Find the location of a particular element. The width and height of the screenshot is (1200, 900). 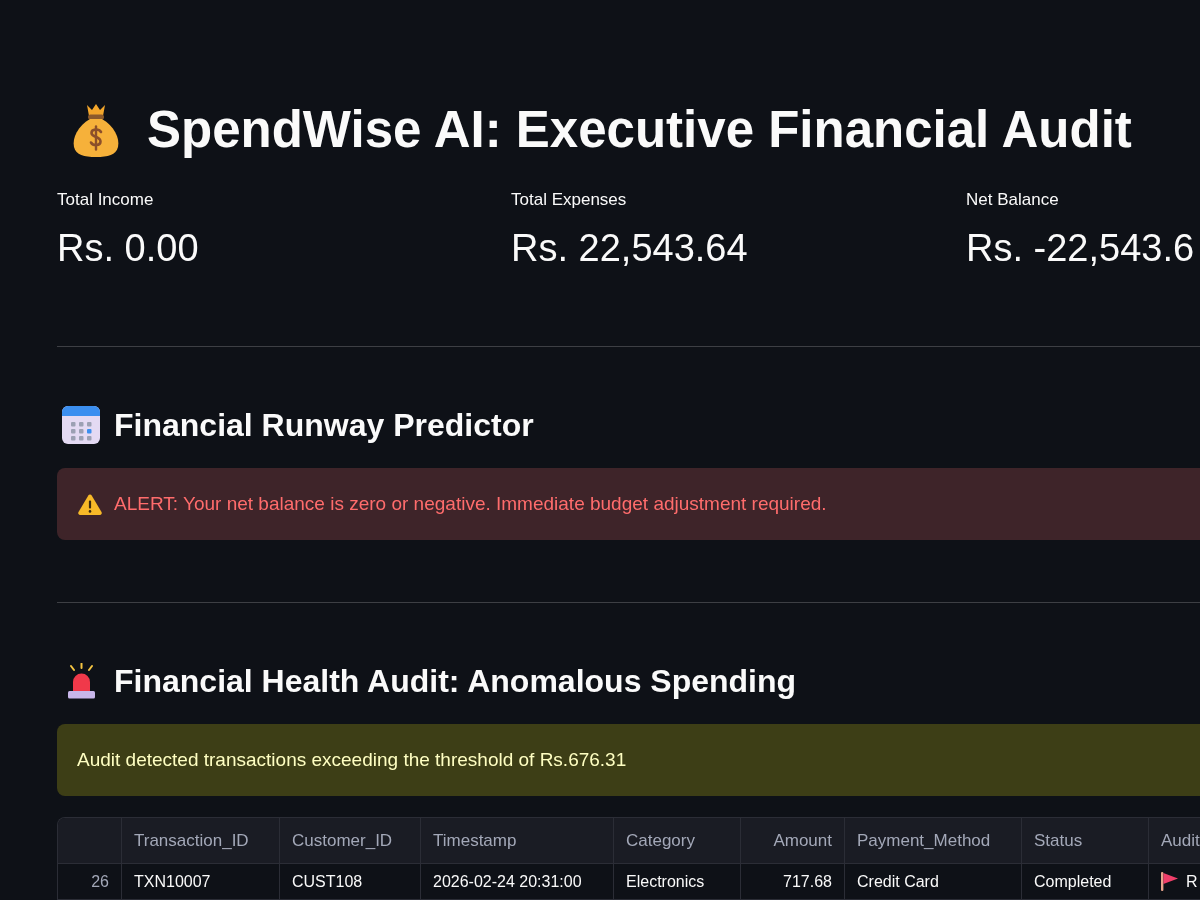

siren-icon is located at coordinates (81, 681).